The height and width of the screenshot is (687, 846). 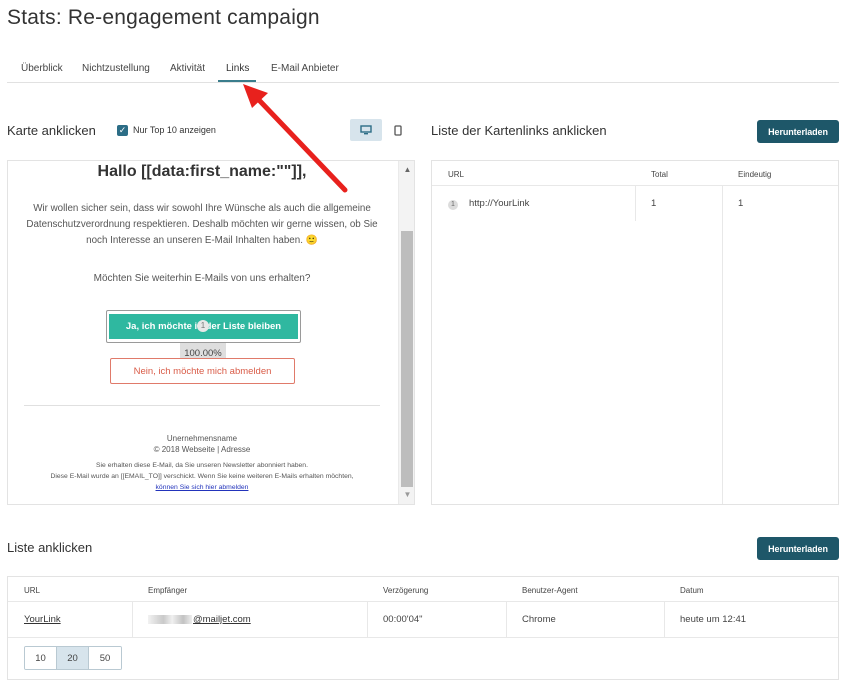 What do you see at coordinates (237, 81) in the screenshot?
I see `active-tab-indicator` at bounding box center [237, 81].